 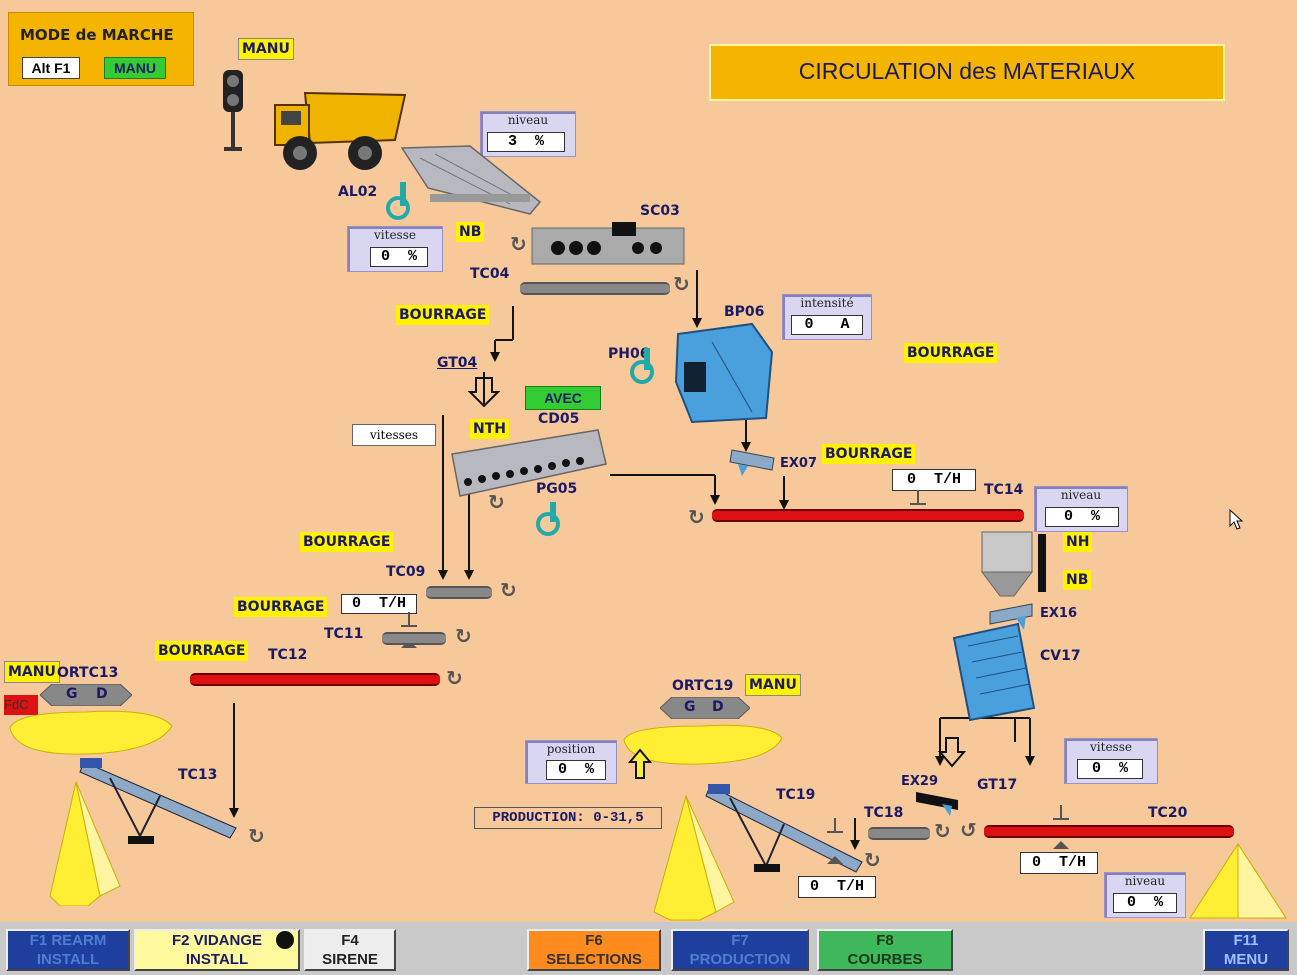 I want to click on f8-courbes-button: F8 COURBES, so click(x=885, y=950).